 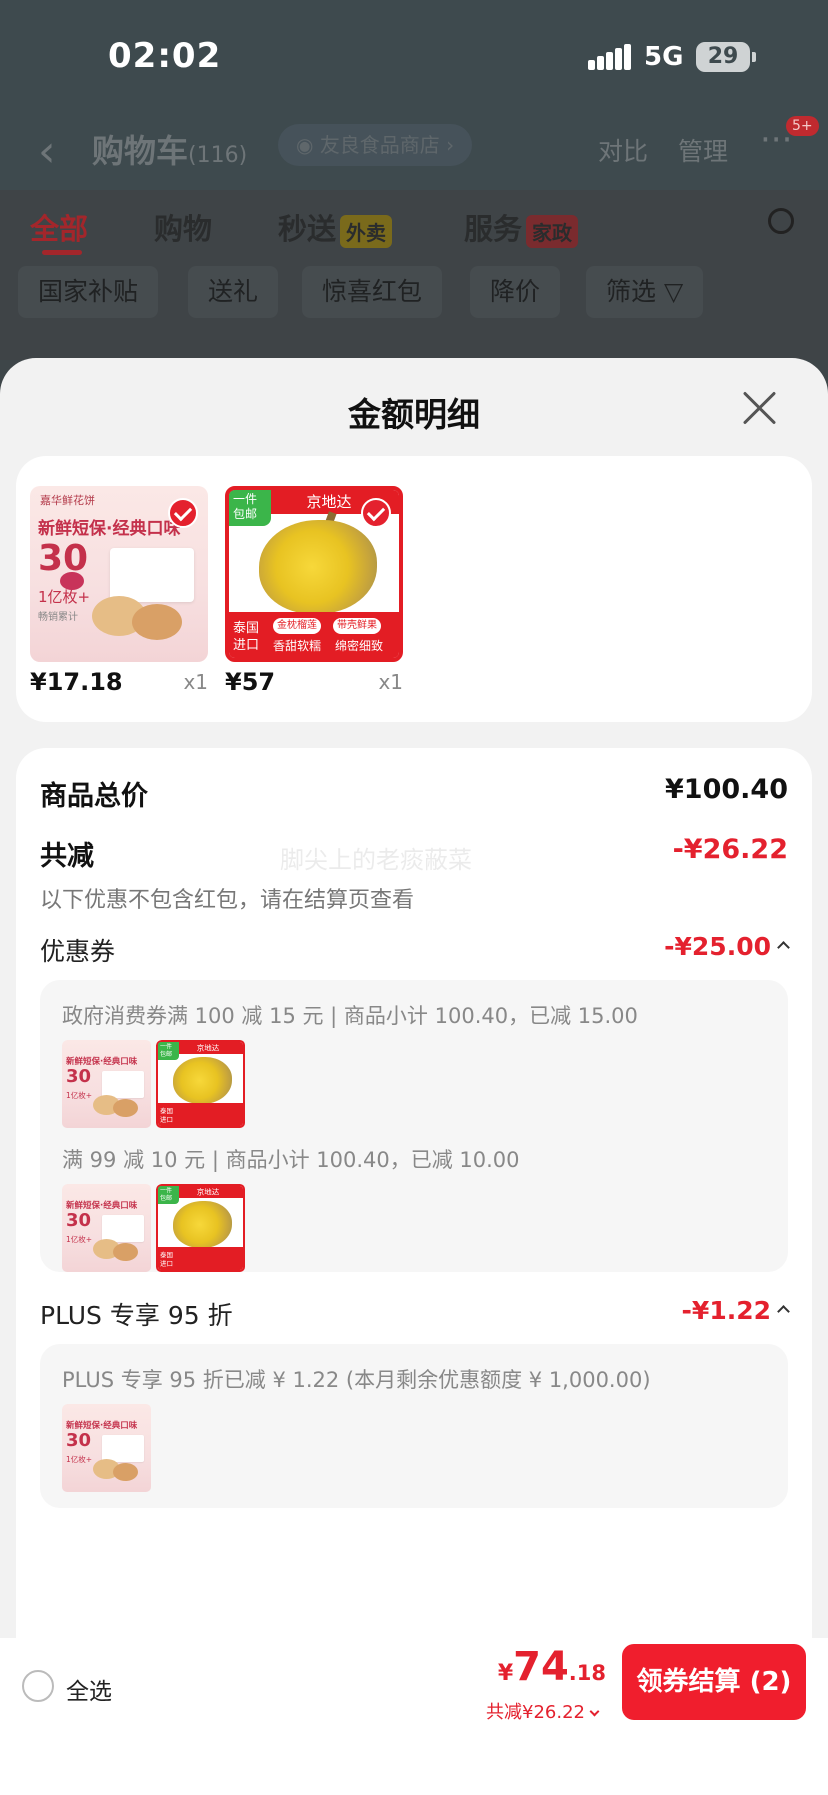 I want to click on filter-icon: ▽, so click(x=673, y=291).